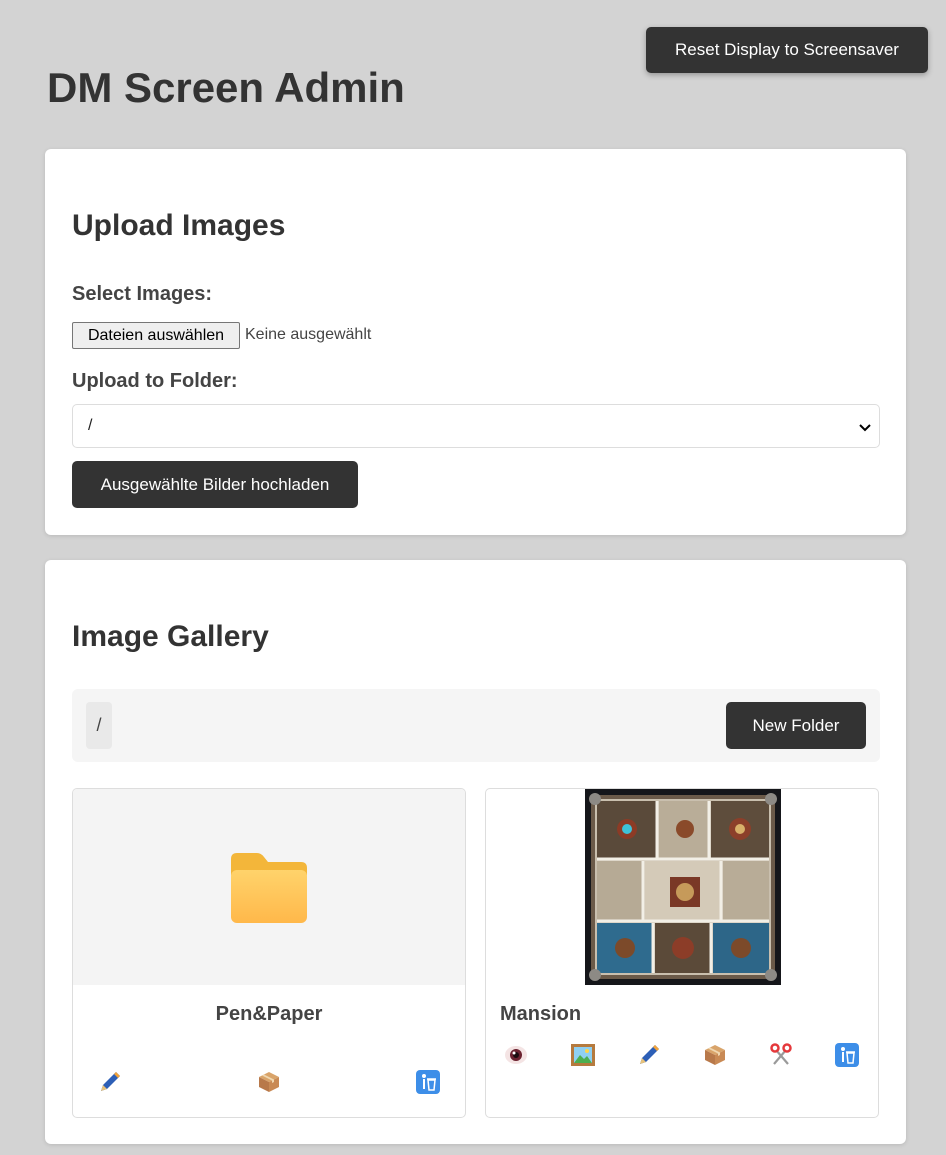  I want to click on upload-submit-button: Ausgewählte Bilder hochladen, so click(215, 484).